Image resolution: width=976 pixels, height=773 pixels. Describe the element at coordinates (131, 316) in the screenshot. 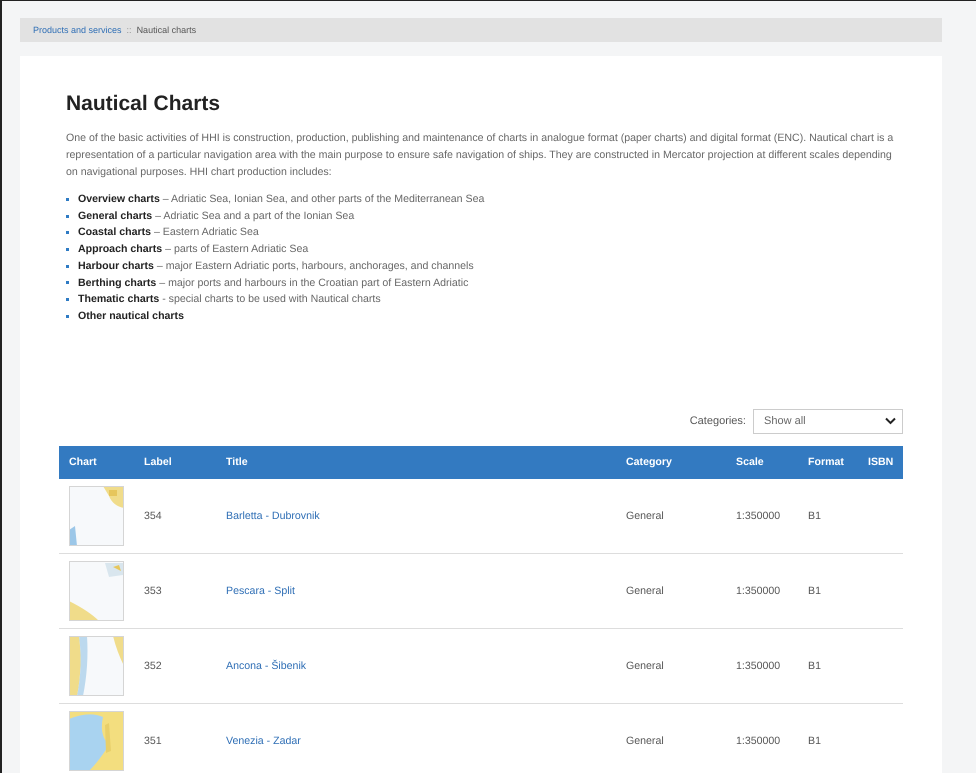

I see `chart-type-item: Other nautical charts` at that location.